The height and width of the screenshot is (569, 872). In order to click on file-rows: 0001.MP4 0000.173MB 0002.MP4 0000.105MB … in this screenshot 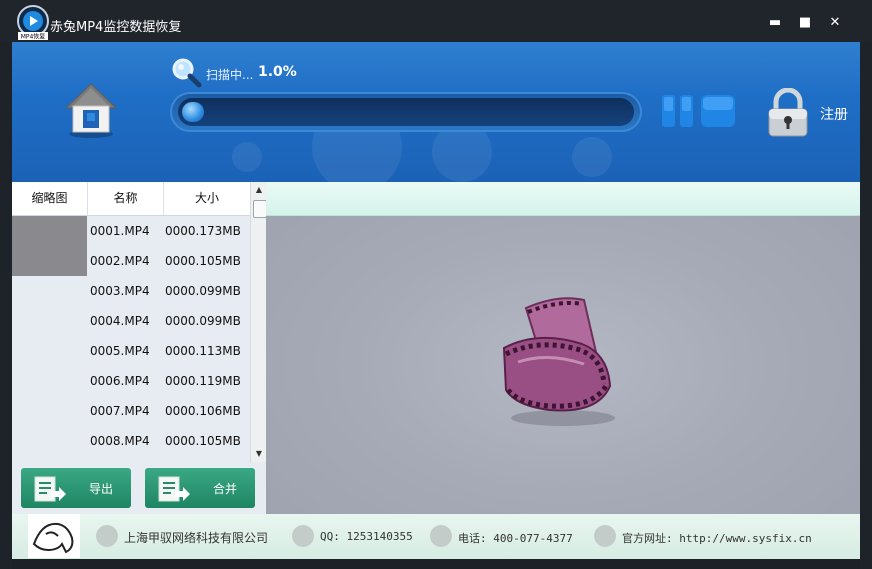, I will do `click(131, 336)`.